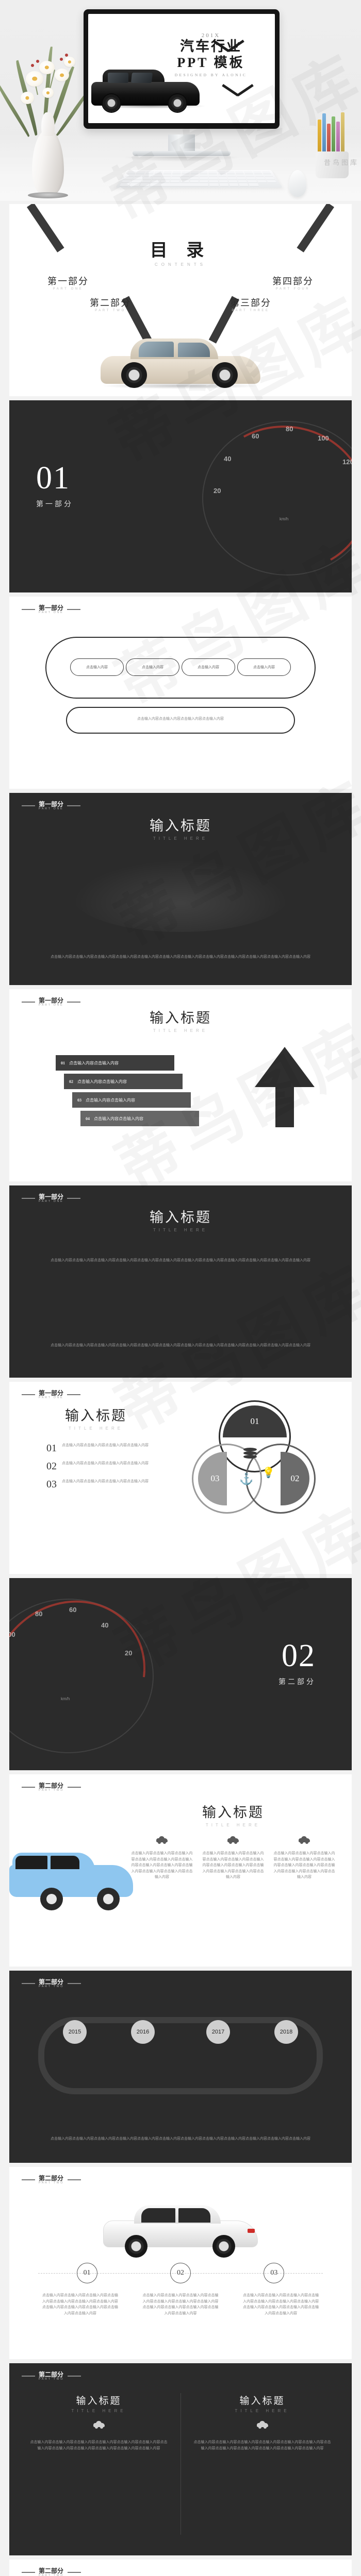 The height and width of the screenshot is (2576, 361). Describe the element at coordinates (211, 46) in the screenshot. I see `cover-title-cn: 汽车行业` at that location.